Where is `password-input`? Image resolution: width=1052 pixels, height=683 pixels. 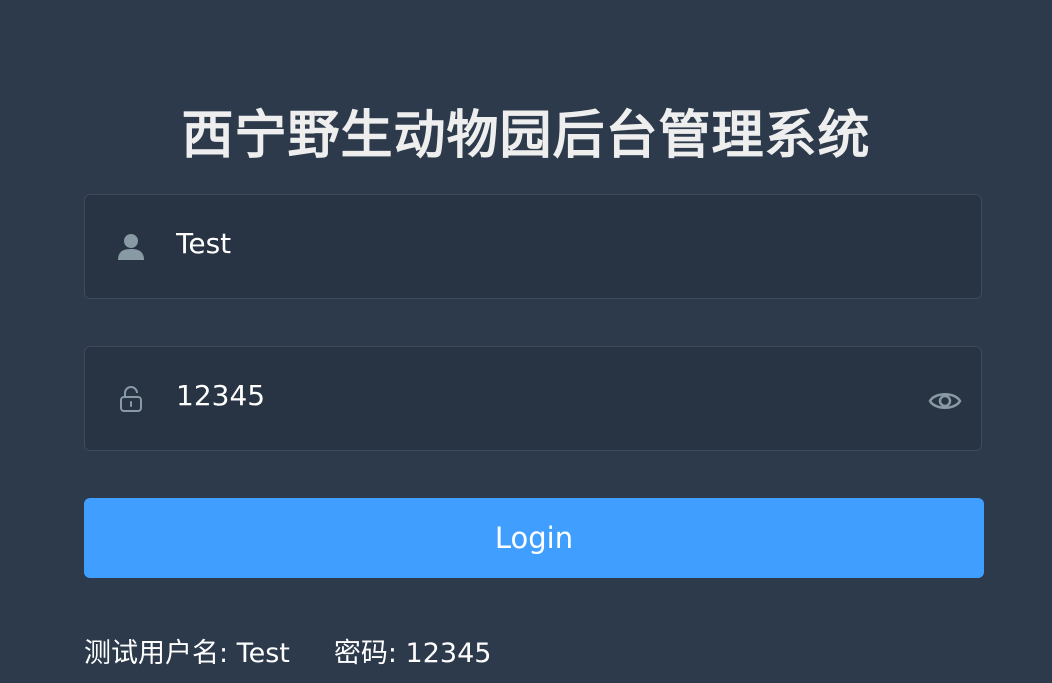
password-input is located at coordinates (536, 395).